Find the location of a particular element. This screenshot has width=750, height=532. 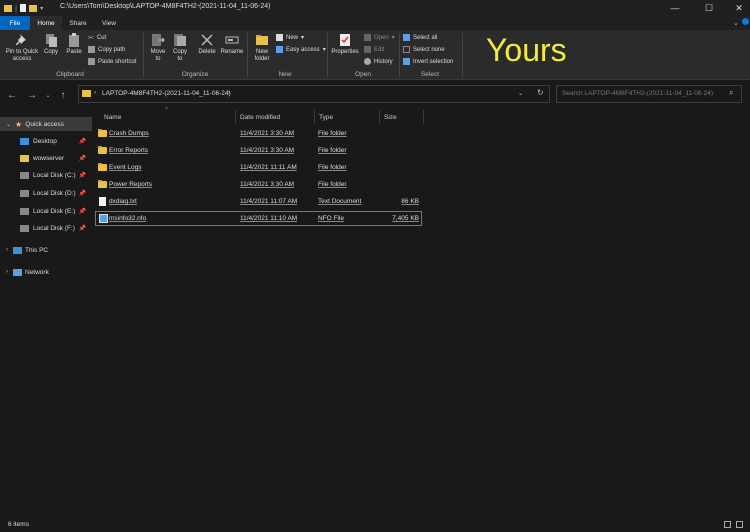

open-button: Open ▾ is located at coordinates (379, 37).